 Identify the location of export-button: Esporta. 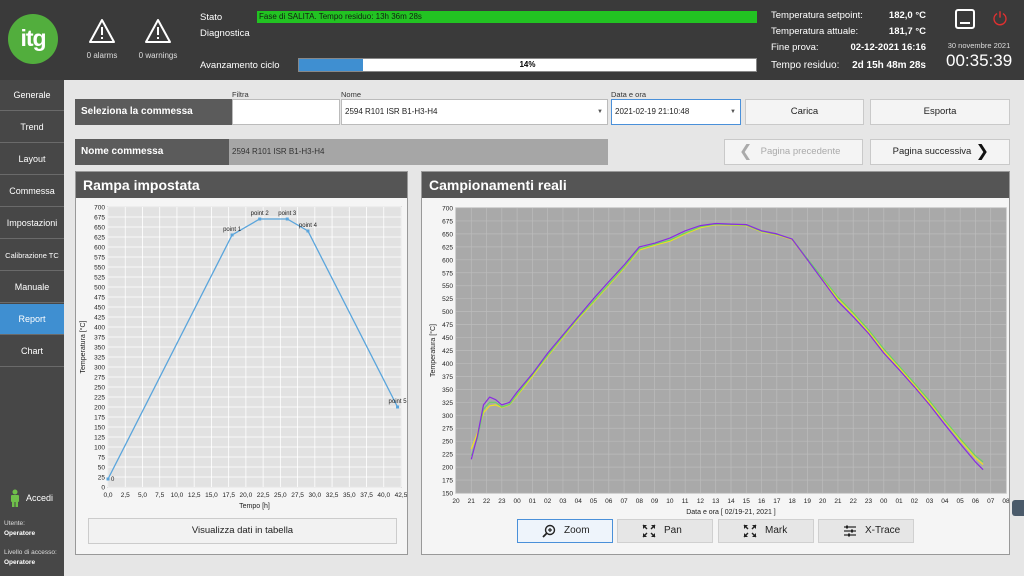
(940, 112).